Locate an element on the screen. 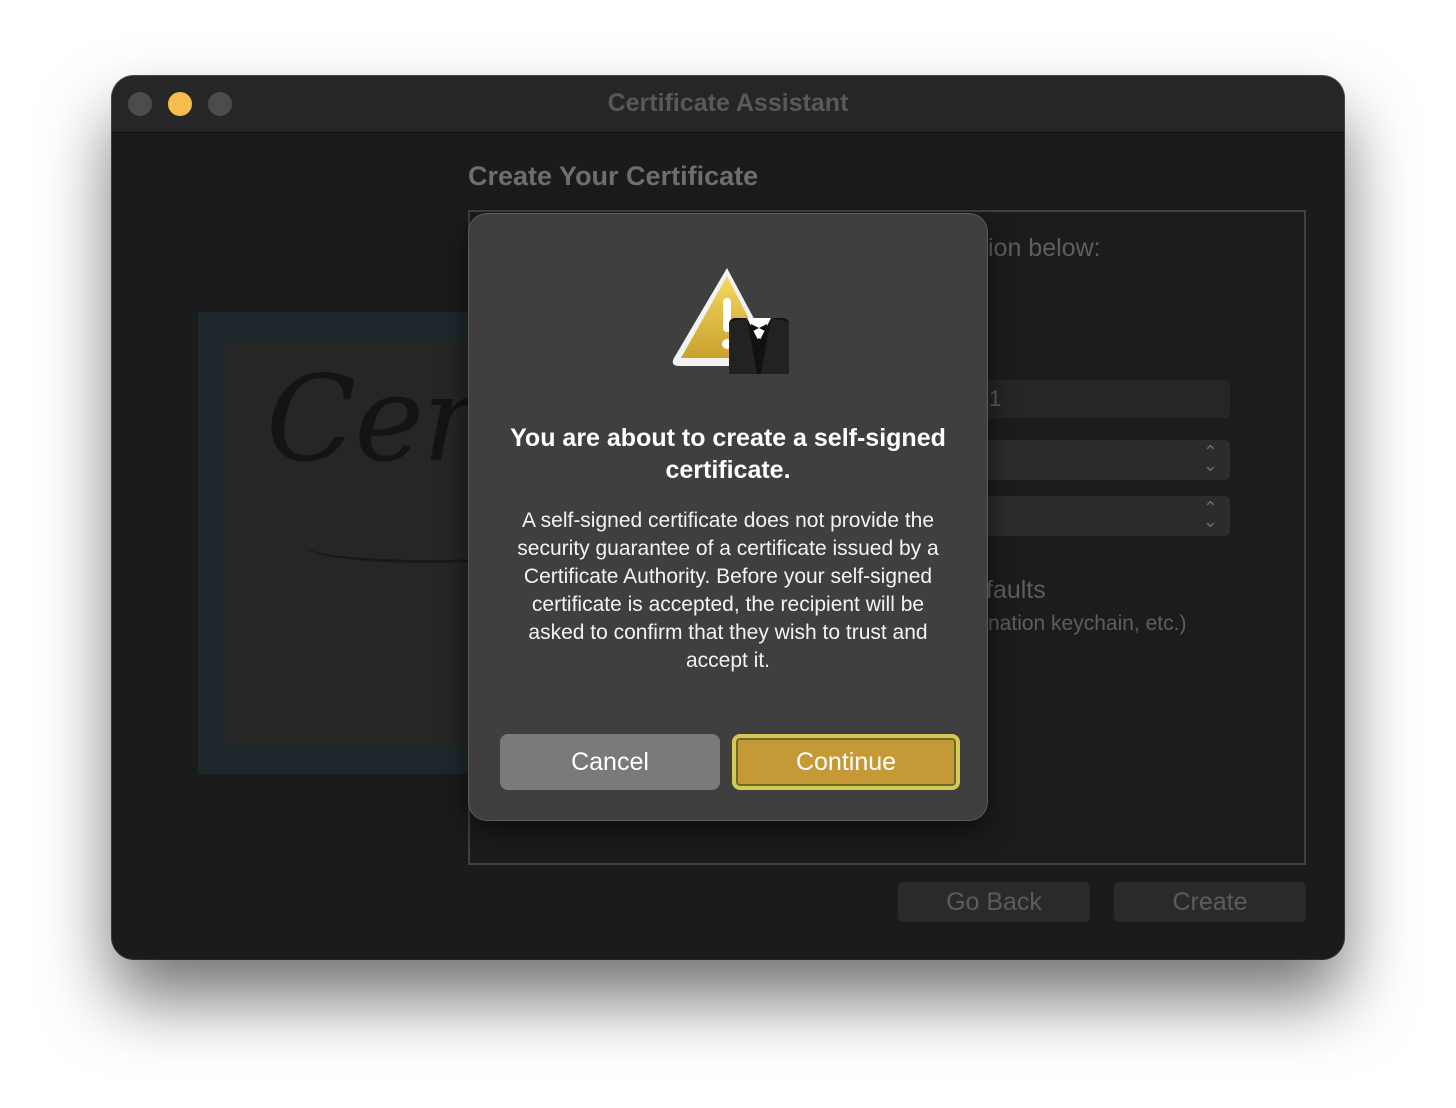  warning-triangle-tuxedo-icon is located at coordinates (730, 322).